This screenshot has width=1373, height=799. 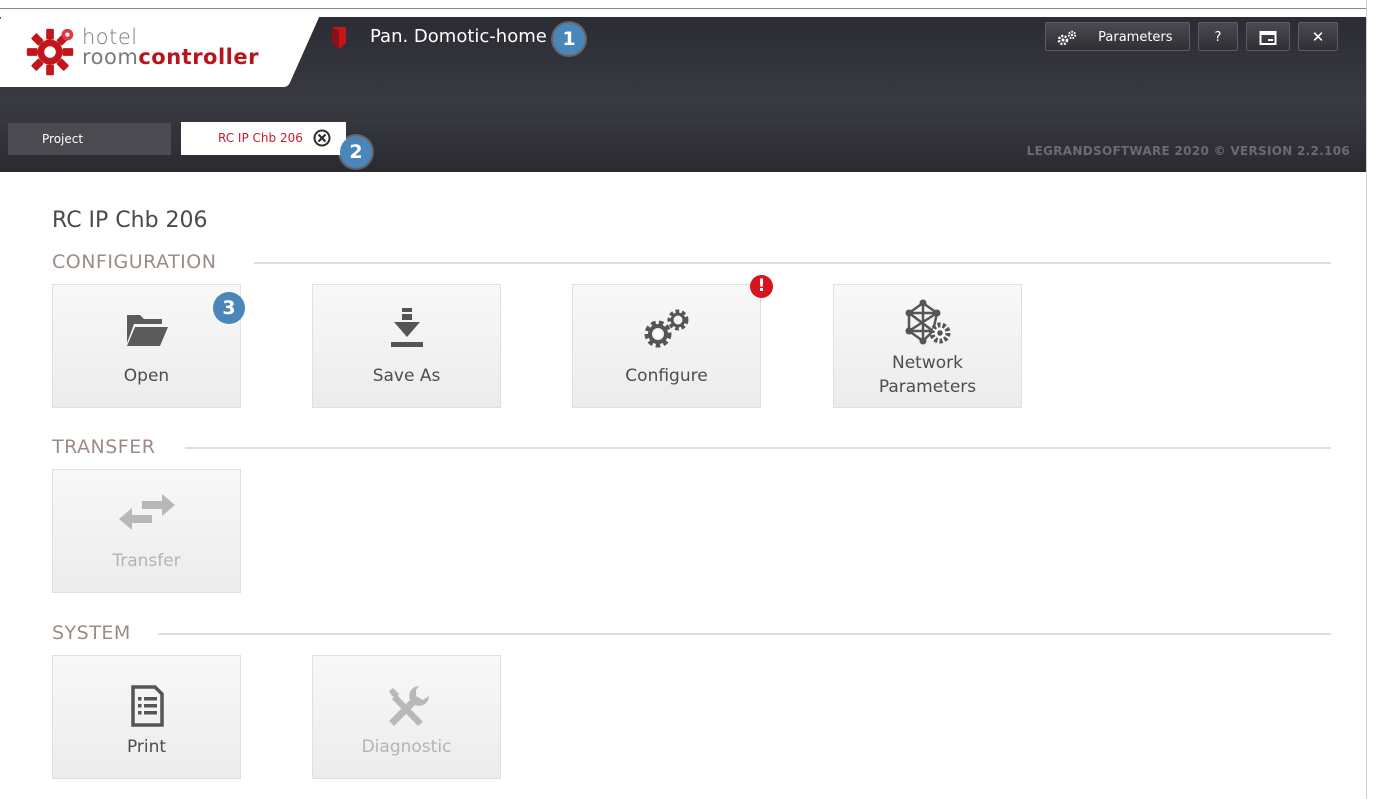 I want to click on help-button: ?, so click(x=1218, y=36).